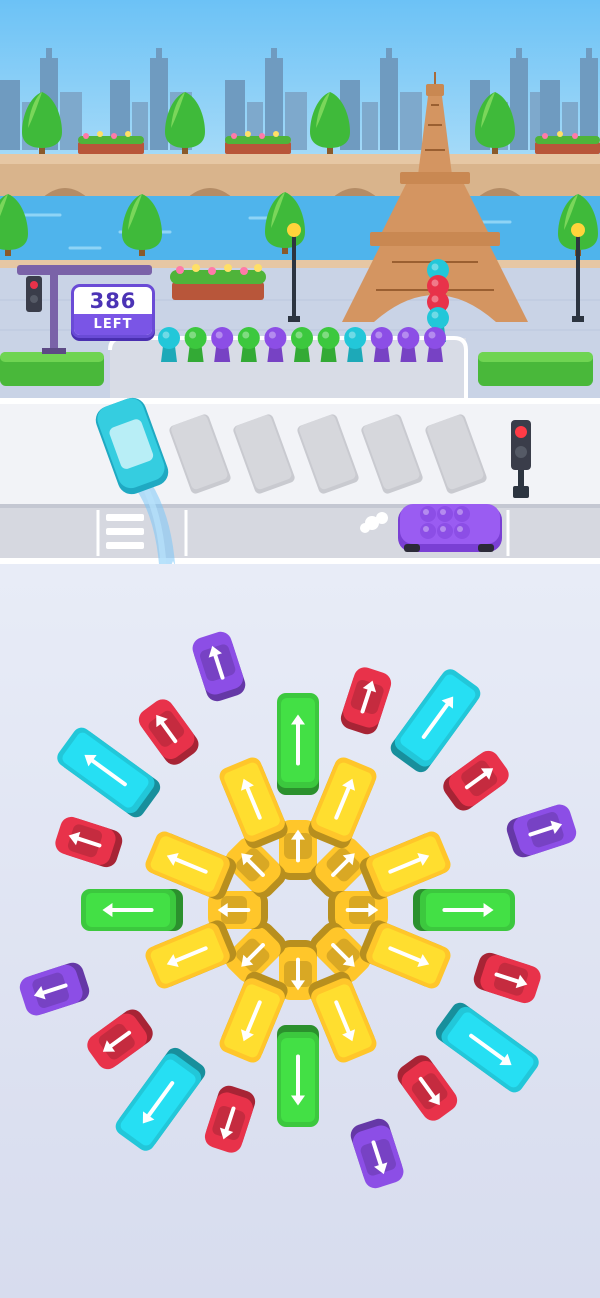  I want to click on parking-area, so click(300, 453).